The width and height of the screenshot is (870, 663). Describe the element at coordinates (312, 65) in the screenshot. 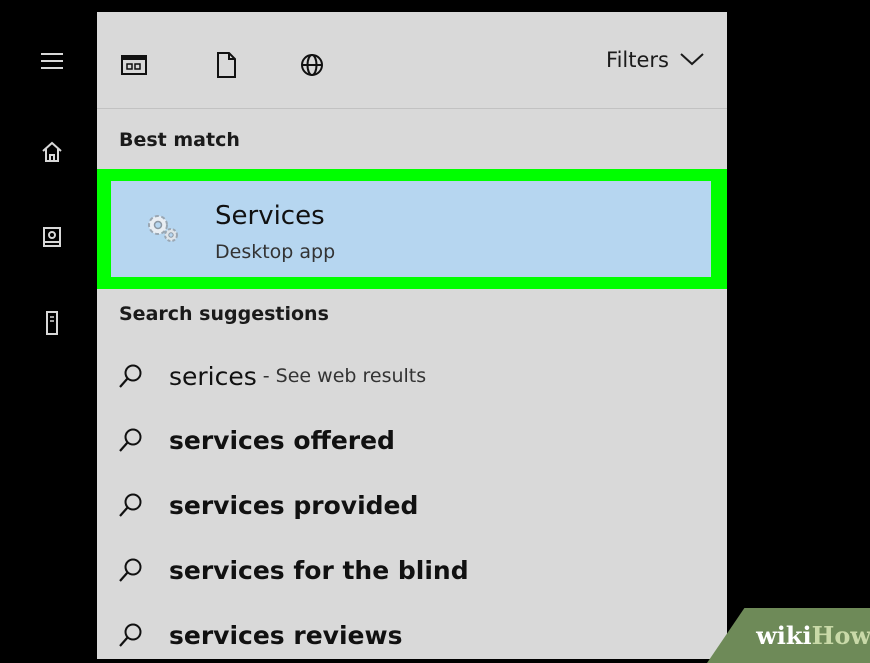

I see `web-icon` at that location.